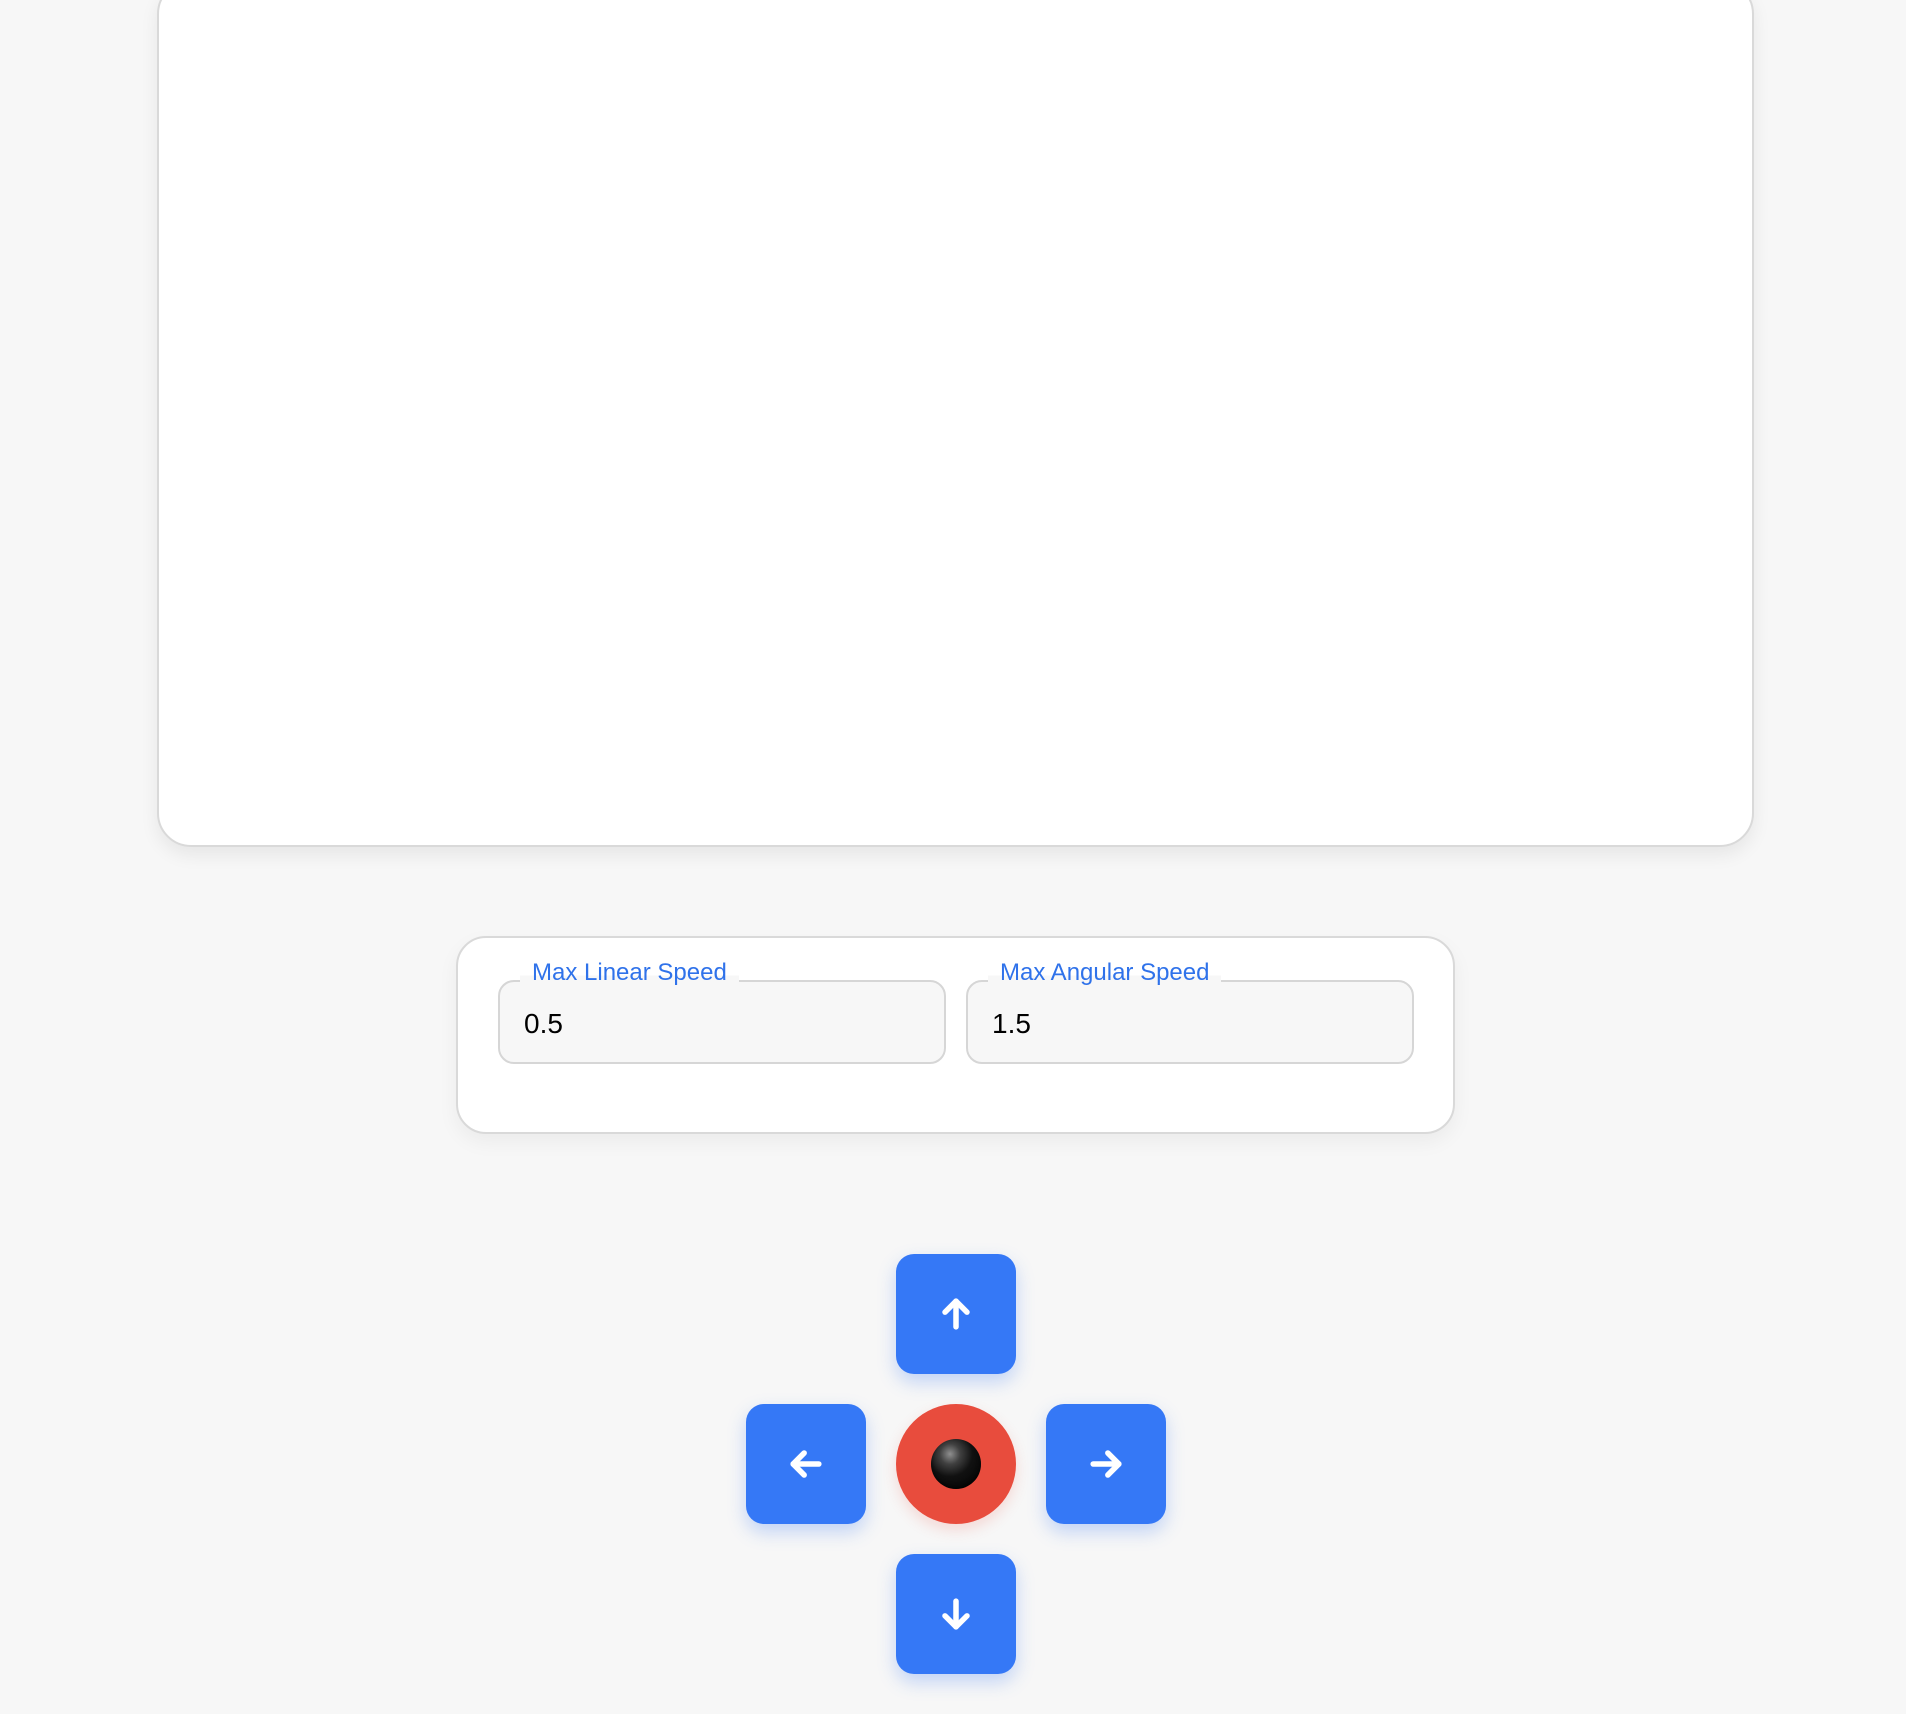 This screenshot has width=1906, height=1714. I want to click on max-linear-speed-field: Max Linear Speed, so click(722, 1011).